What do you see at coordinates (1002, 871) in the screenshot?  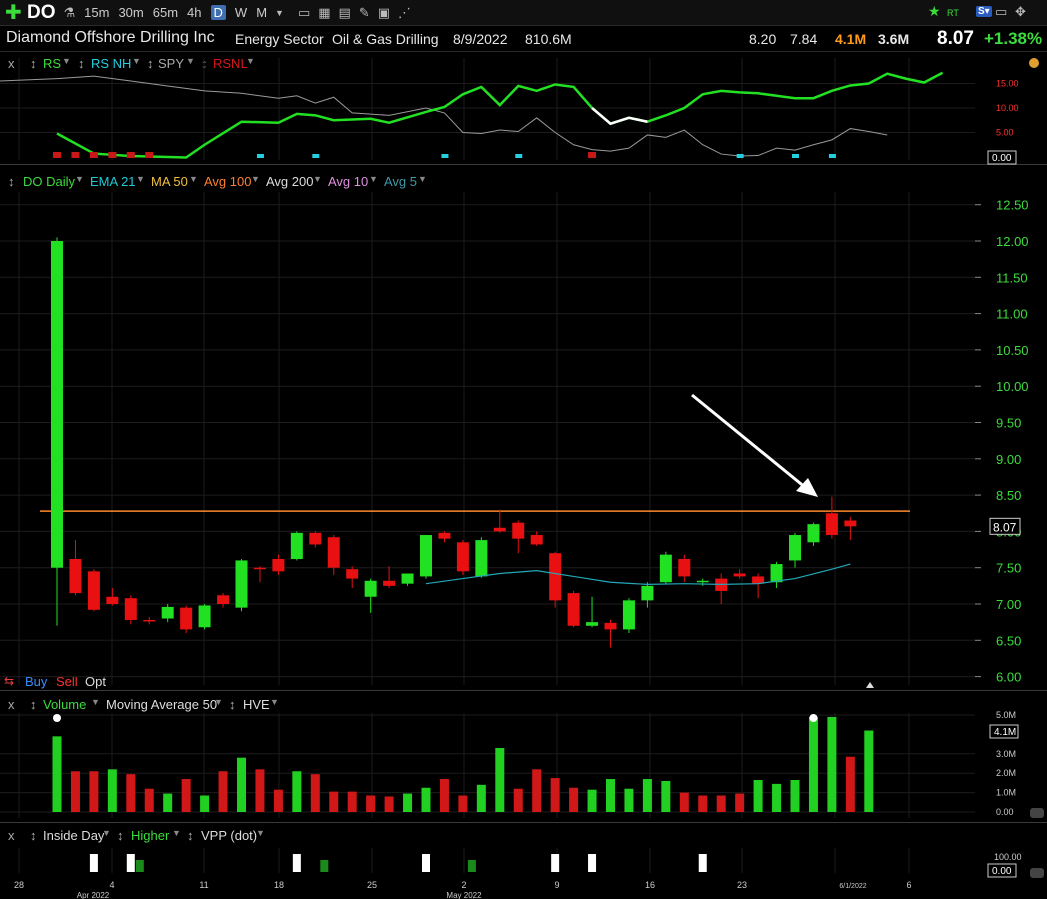 I see `indicator-current-label: 0.00` at bounding box center [1002, 871].